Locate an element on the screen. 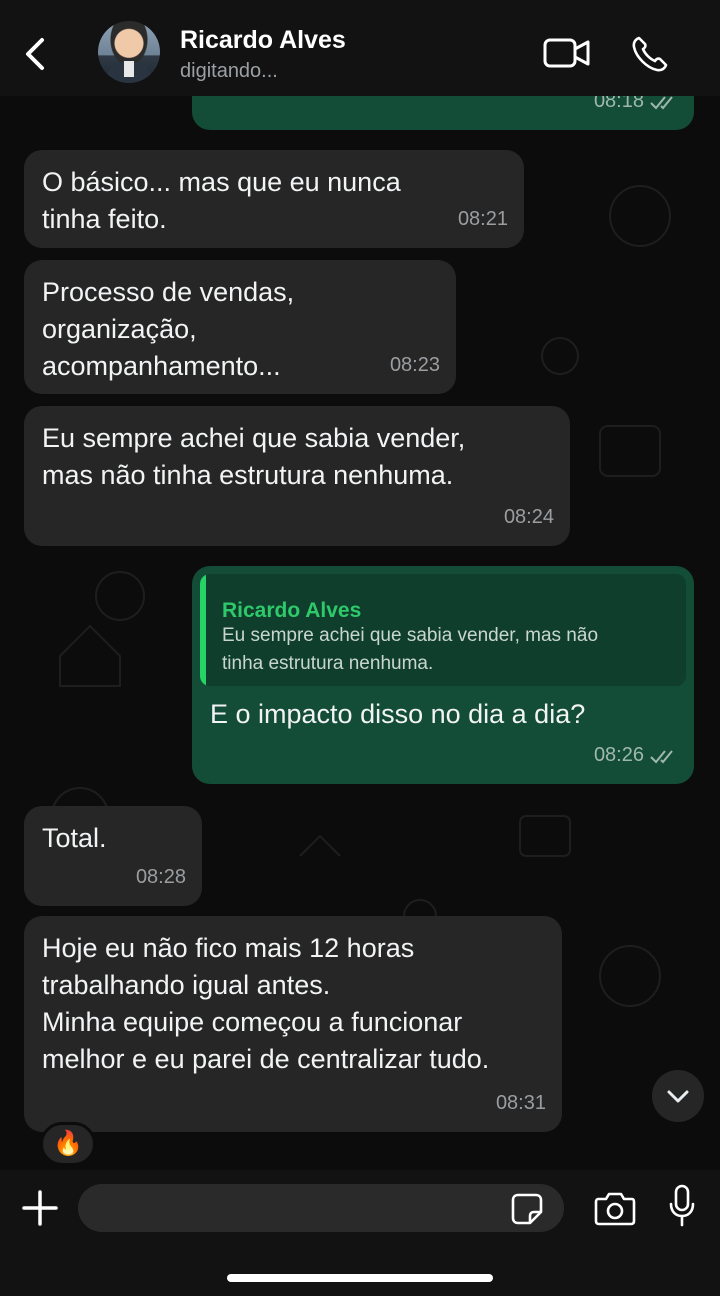 This screenshot has width=720, height=1296. message-reaction: 🔥 is located at coordinates (68, 1144).